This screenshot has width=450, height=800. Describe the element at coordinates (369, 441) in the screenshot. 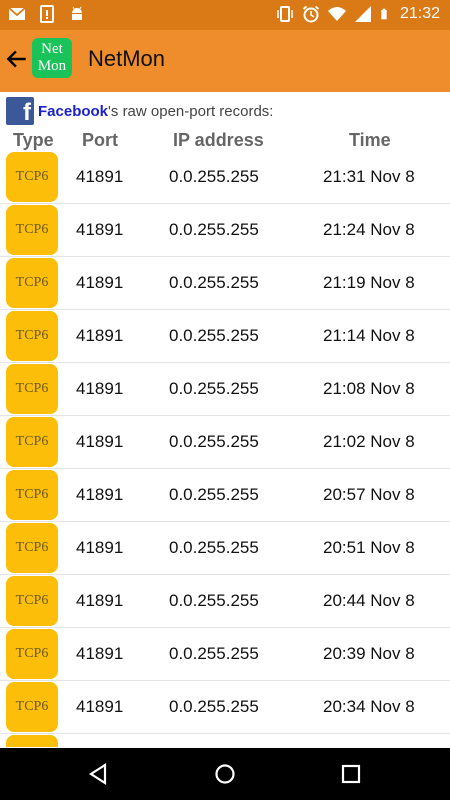

I see `time-cell: 21:02 Nov 8` at that location.